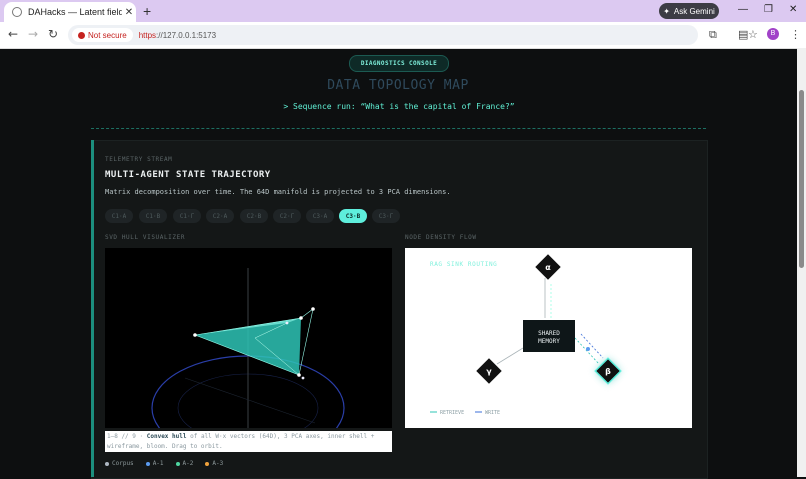 The height and width of the screenshot is (479, 806). What do you see at coordinates (353, 216) in the screenshot?
I see `pill-c3-b: C3·B` at bounding box center [353, 216].